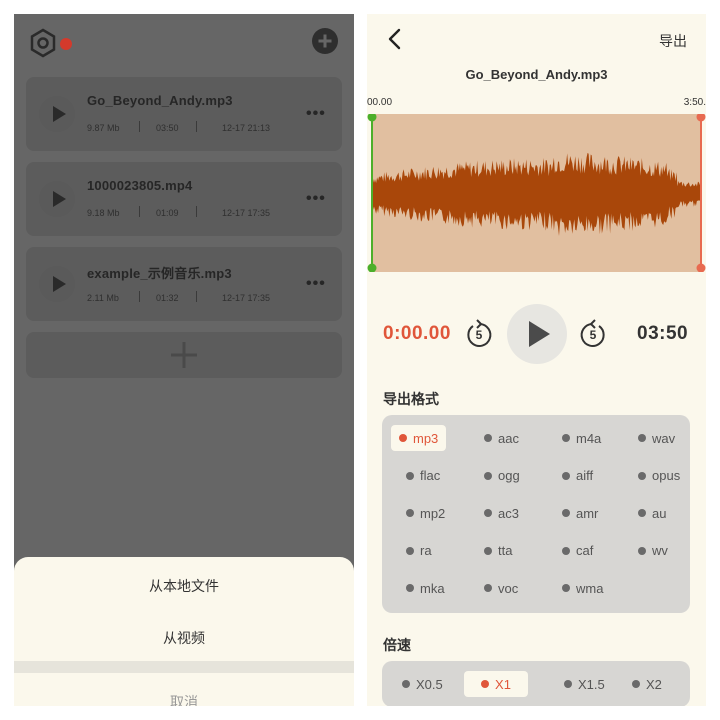 This screenshot has width=720, height=720. I want to click on format-option-tta: tta, so click(498, 551).